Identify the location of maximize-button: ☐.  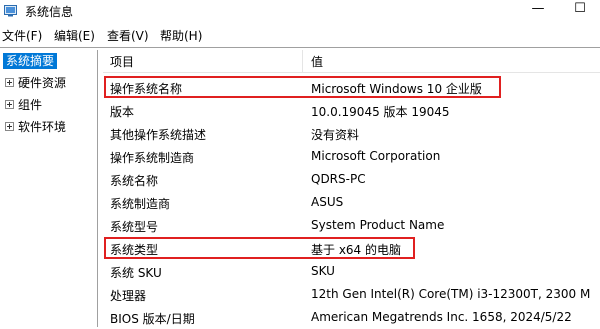
(580, 10).